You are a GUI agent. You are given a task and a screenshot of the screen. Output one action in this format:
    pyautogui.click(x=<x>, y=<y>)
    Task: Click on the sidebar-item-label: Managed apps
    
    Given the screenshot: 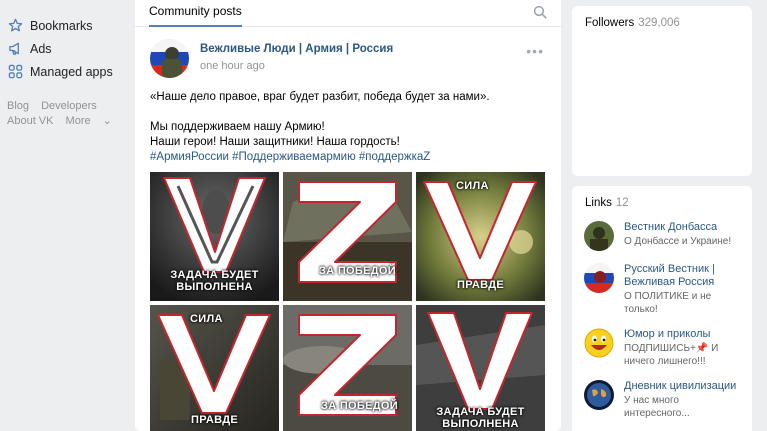 What is the action you would take?
    pyautogui.click(x=71, y=71)
    